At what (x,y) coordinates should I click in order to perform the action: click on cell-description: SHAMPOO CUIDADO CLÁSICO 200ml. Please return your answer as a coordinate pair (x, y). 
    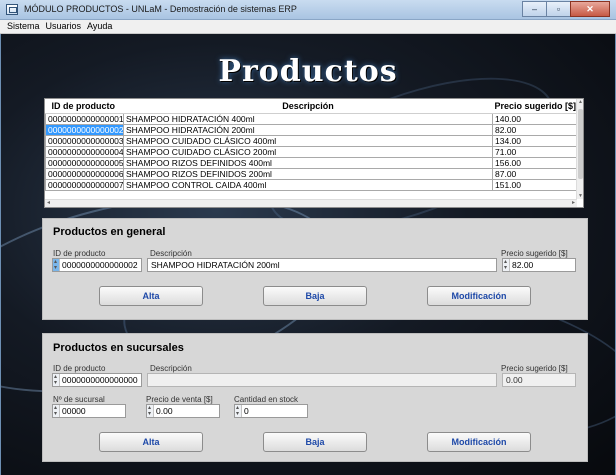
    Looking at the image, I should click on (308, 151).